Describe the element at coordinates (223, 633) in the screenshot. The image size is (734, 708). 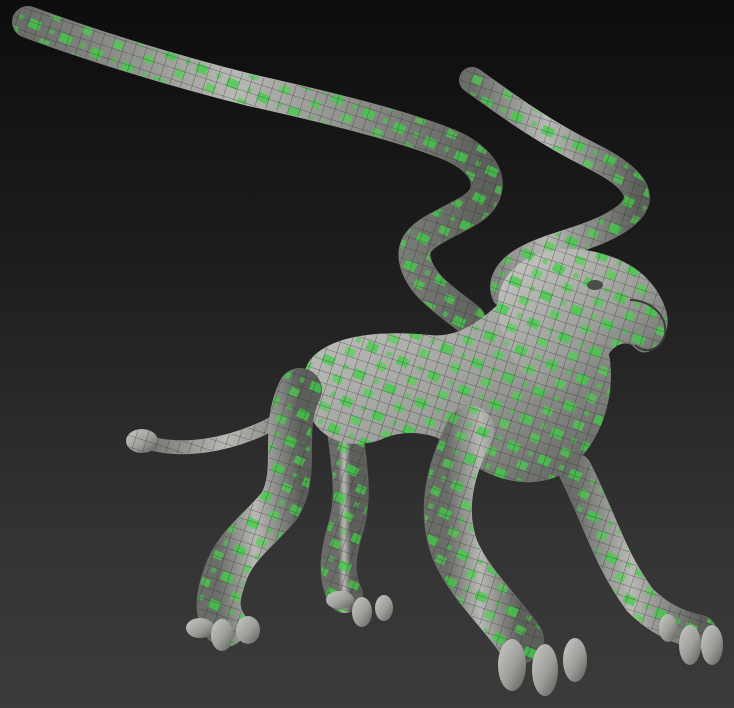
I see `rear-near-foot` at that location.